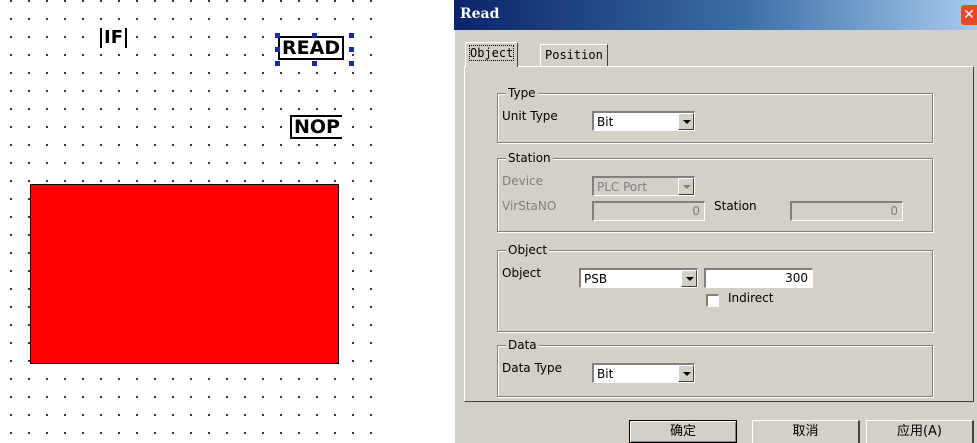 This screenshot has height=443, width=977. I want to click on virstano-field: 0, so click(648, 211).